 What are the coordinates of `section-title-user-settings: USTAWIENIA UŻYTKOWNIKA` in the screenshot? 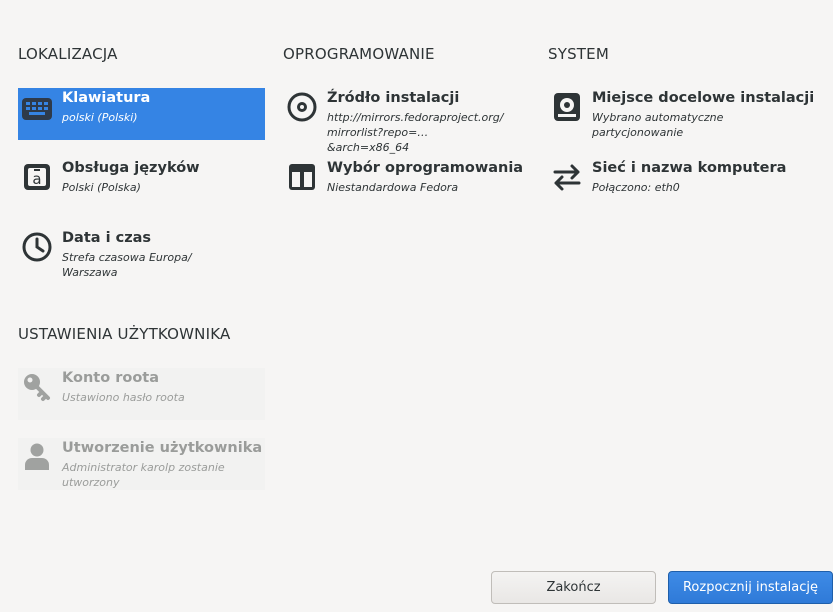 It's located at (124, 334).